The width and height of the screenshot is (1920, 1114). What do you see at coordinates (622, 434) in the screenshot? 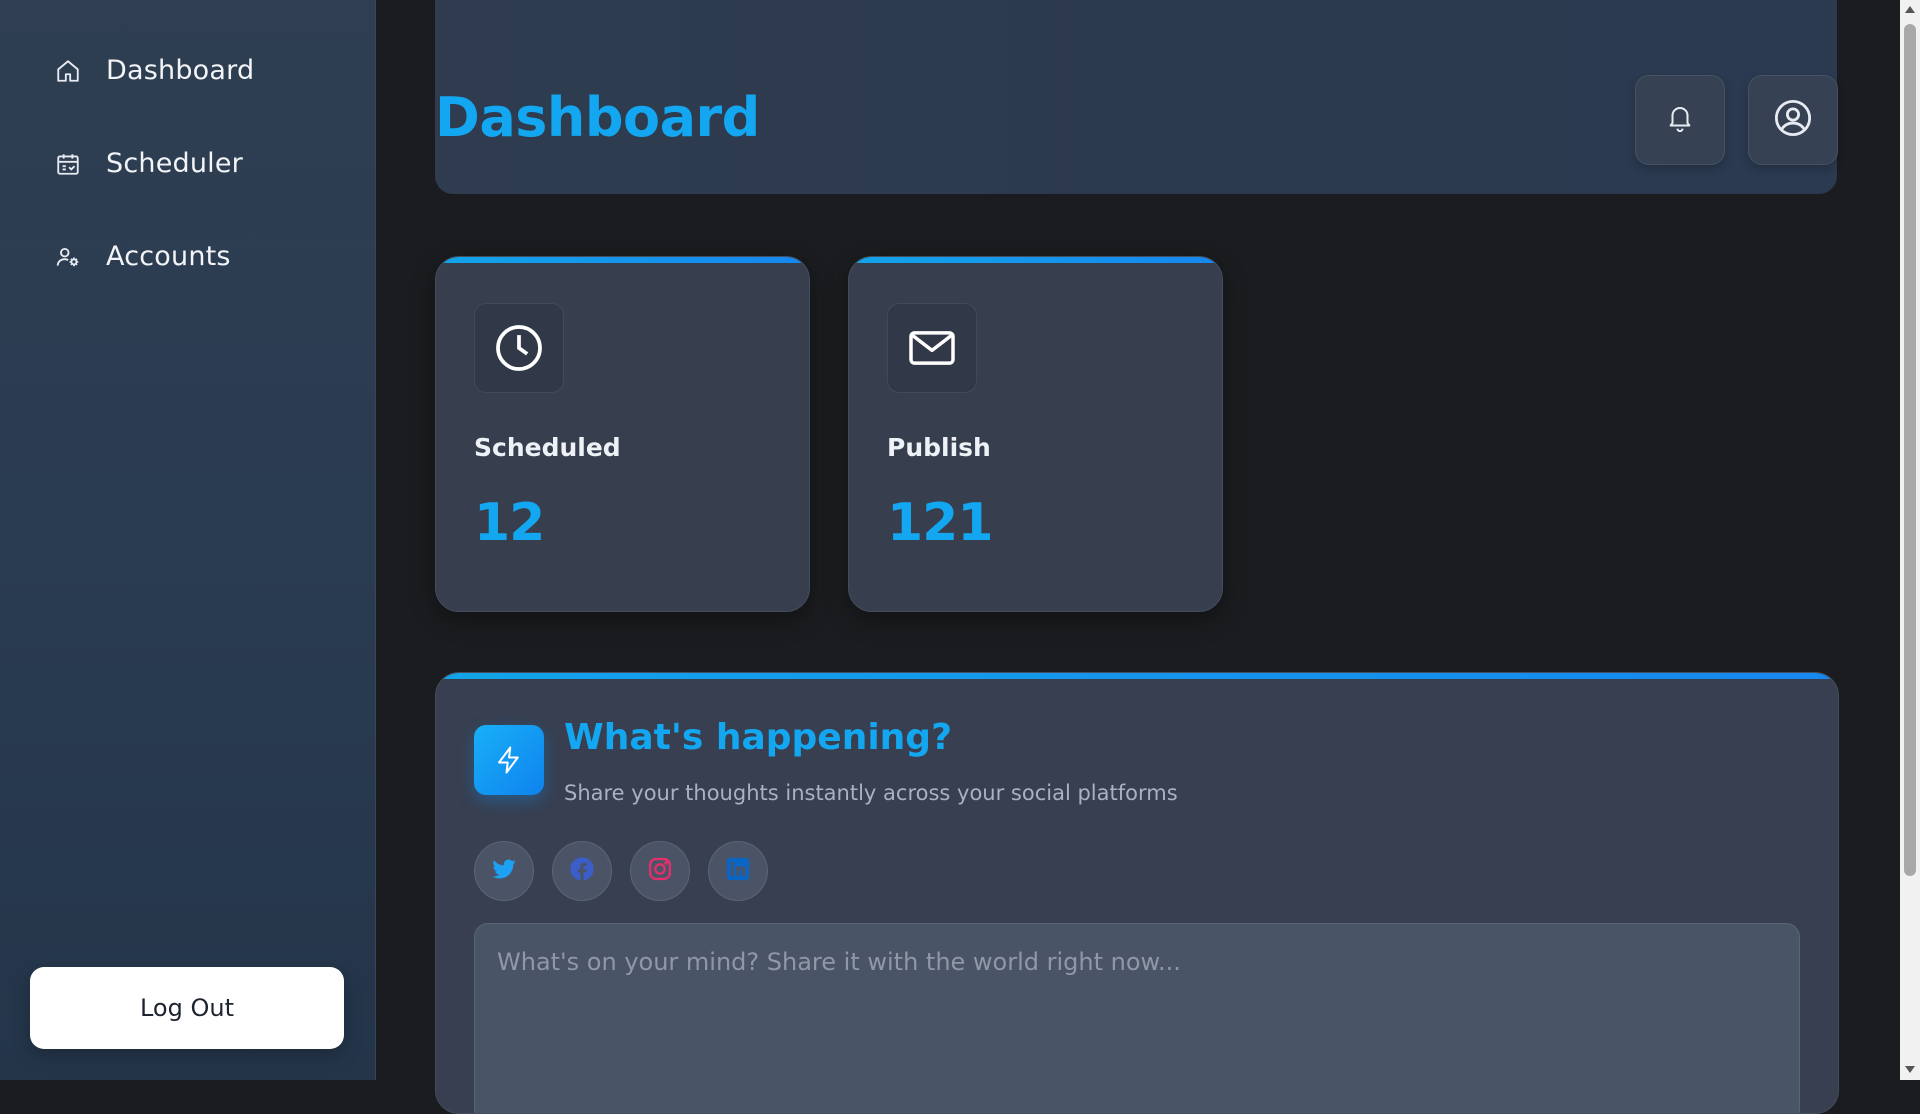
I see `stat-card-scheduled: Scheduled 12` at bounding box center [622, 434].